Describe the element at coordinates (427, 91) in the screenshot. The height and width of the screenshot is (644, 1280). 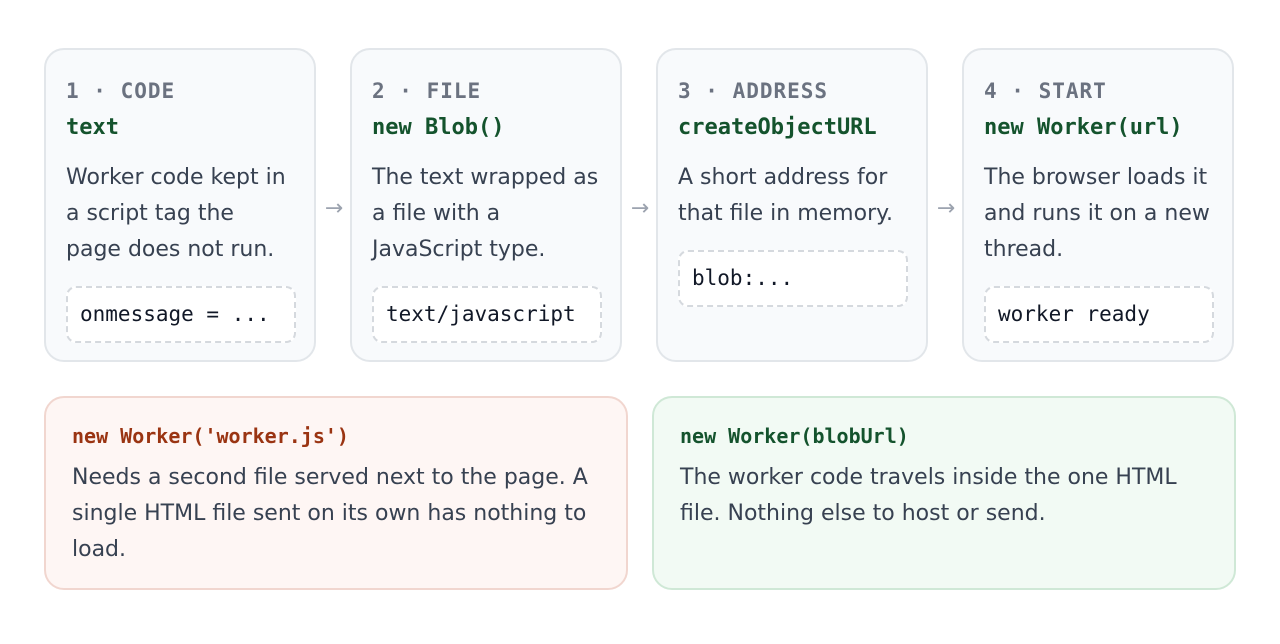
I see `step-label: 2 · FILE` at that location.